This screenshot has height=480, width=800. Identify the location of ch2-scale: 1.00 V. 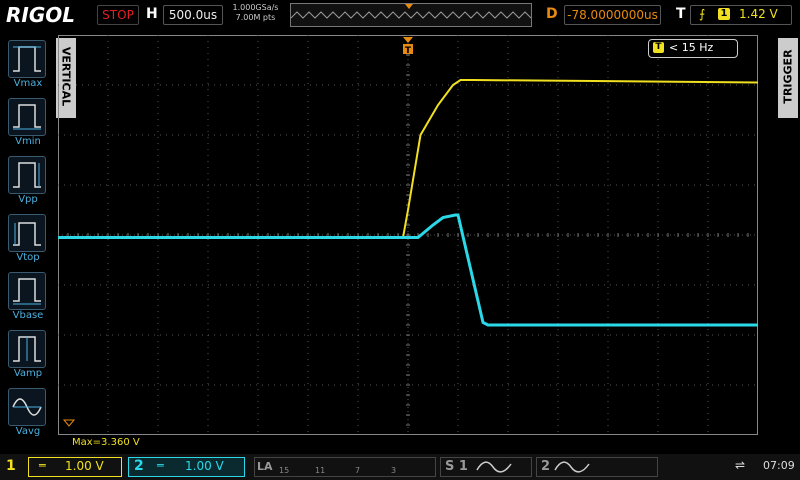
(204, 466).